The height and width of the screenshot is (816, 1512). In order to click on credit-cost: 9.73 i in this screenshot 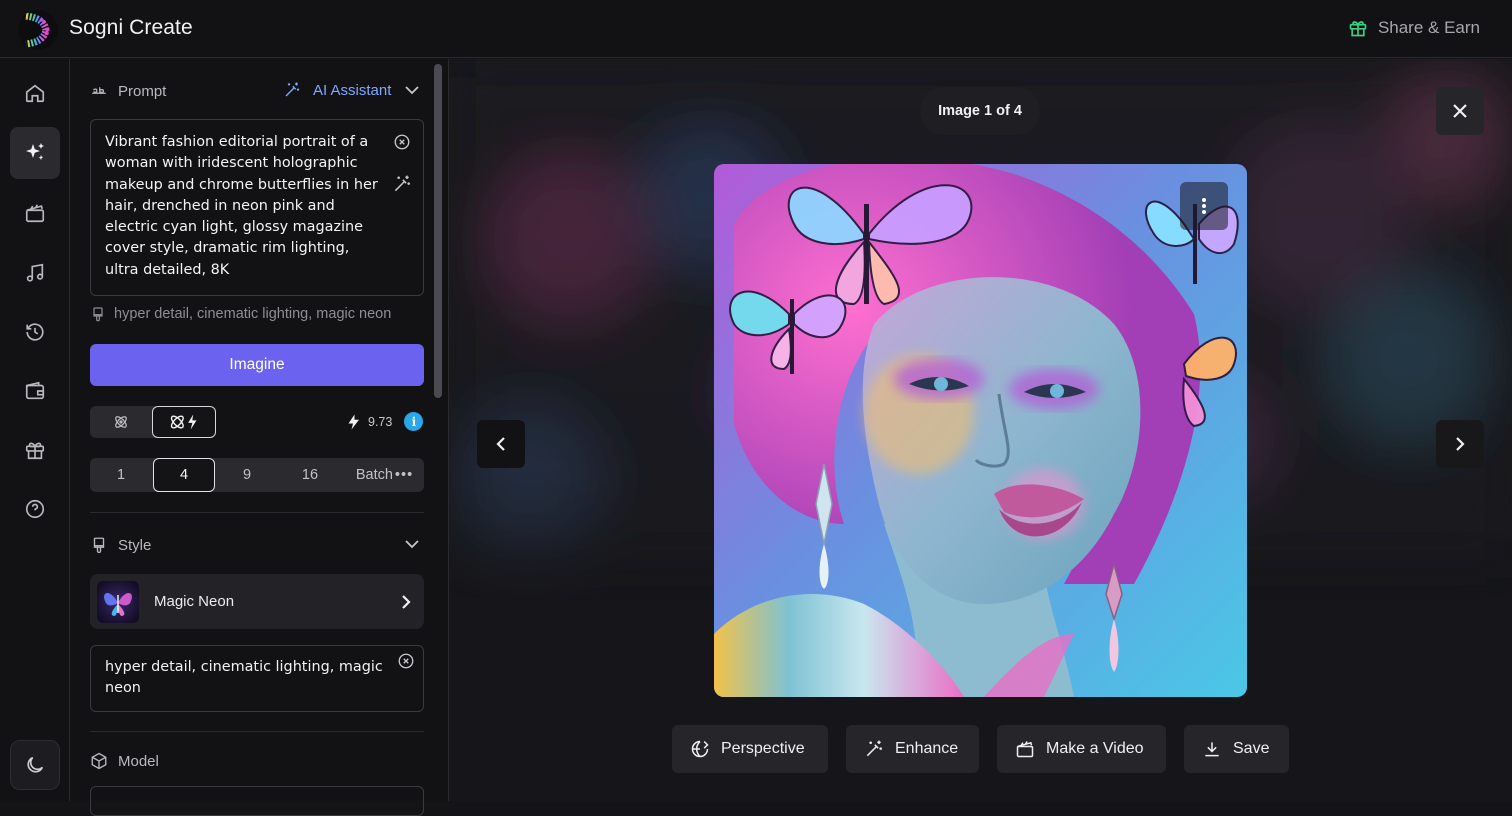, I will do `click(384, 421)`.